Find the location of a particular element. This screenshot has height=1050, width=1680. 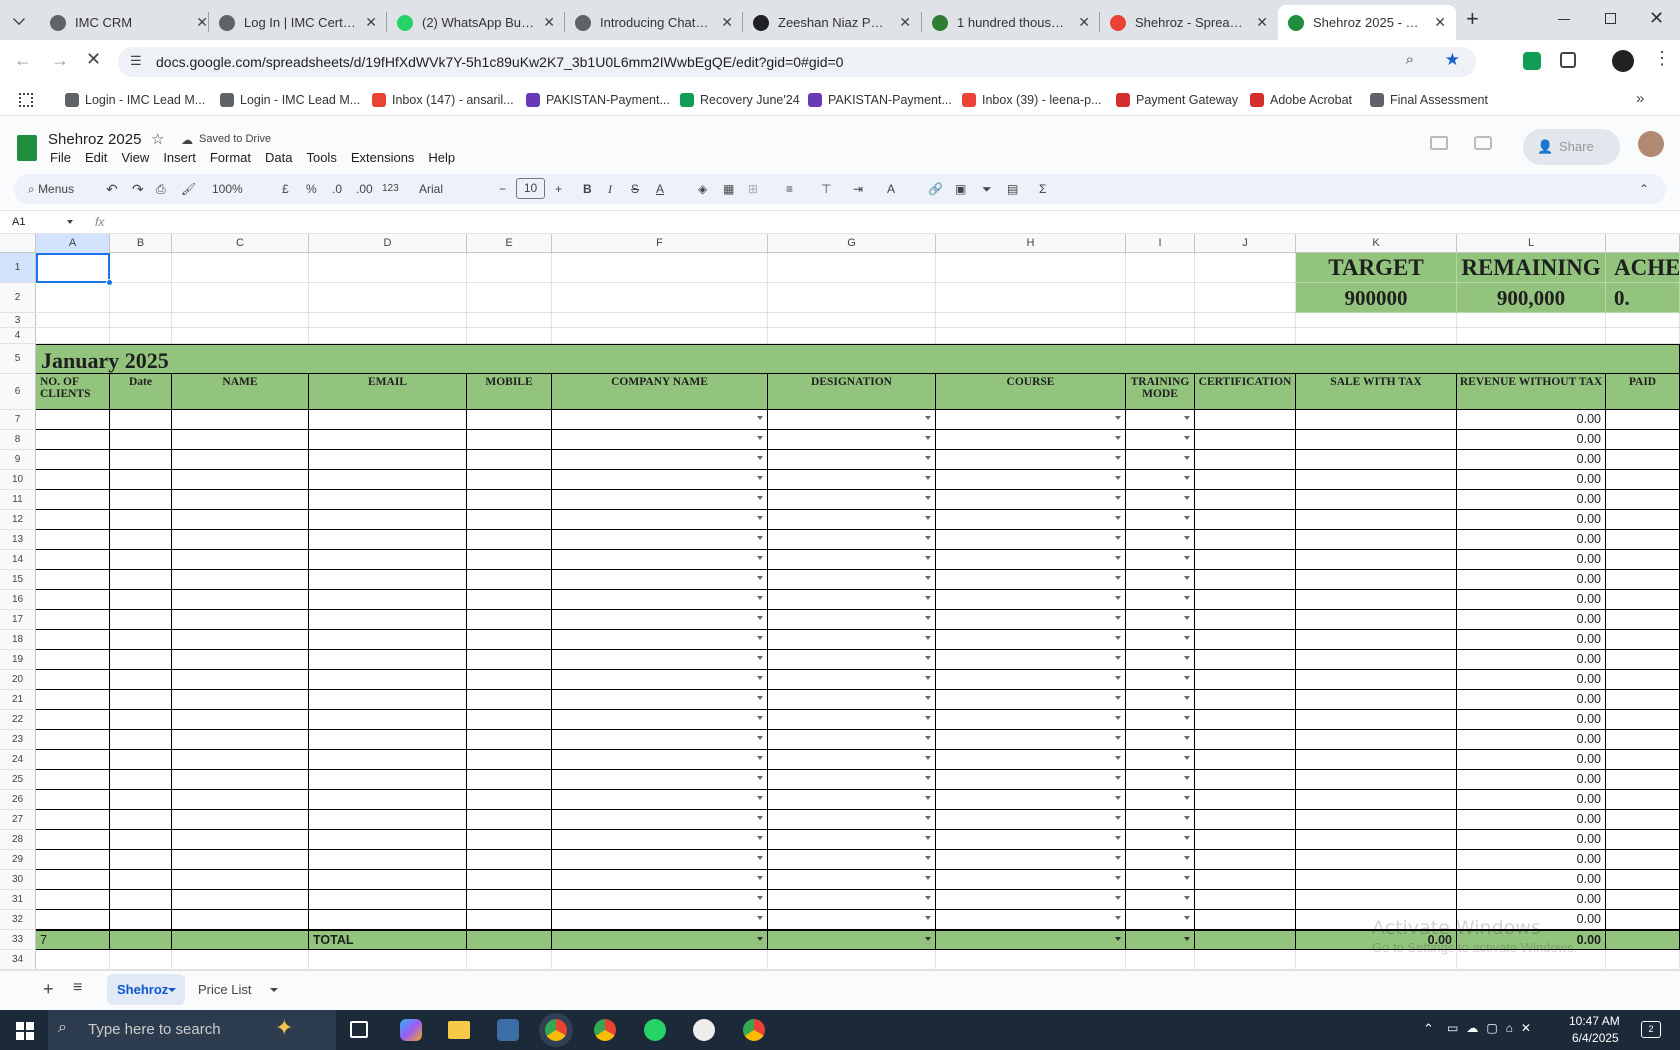

row-header: 4 is located at coordinates (18, 336).